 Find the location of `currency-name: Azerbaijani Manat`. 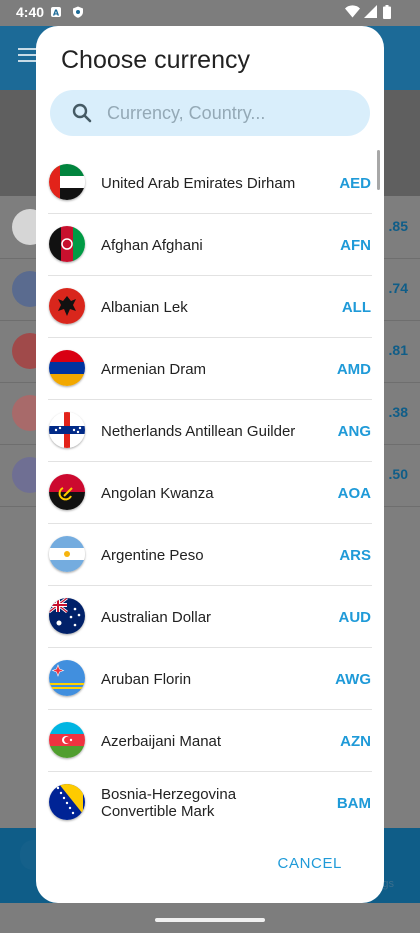

currency-name: Azerbaijani Manat is located at coordinates (161, 741).